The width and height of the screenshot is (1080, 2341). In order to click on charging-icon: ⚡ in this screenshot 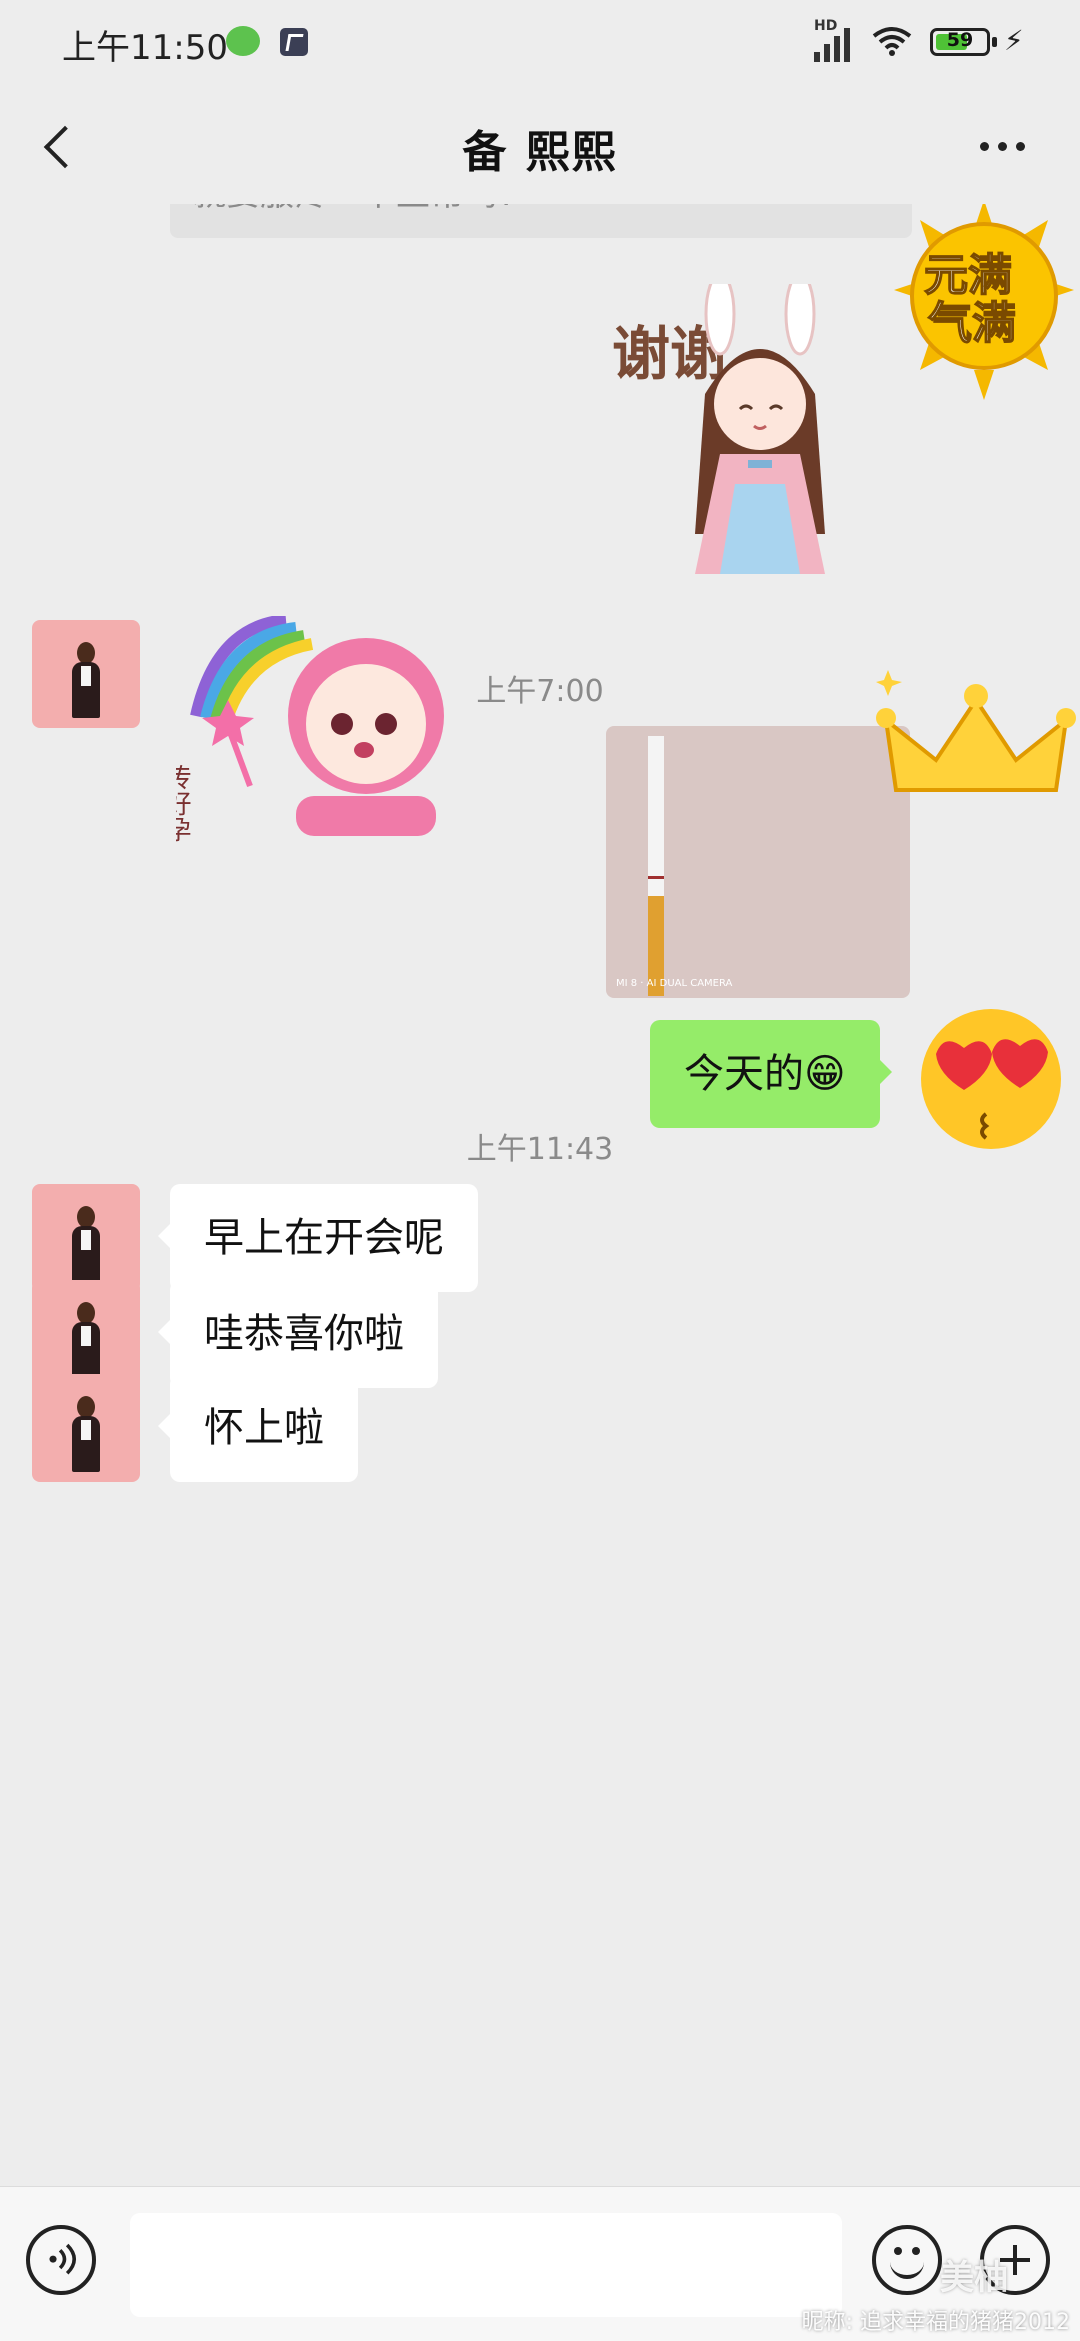, I will do `click(1014, 40)`.